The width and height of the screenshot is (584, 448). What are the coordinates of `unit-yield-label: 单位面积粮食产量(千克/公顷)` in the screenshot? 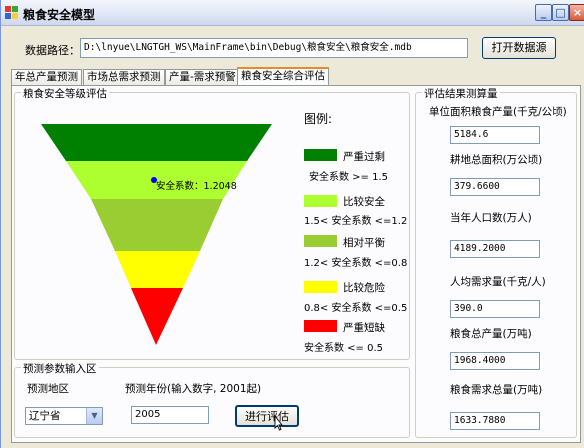 It's located at (498, 112).